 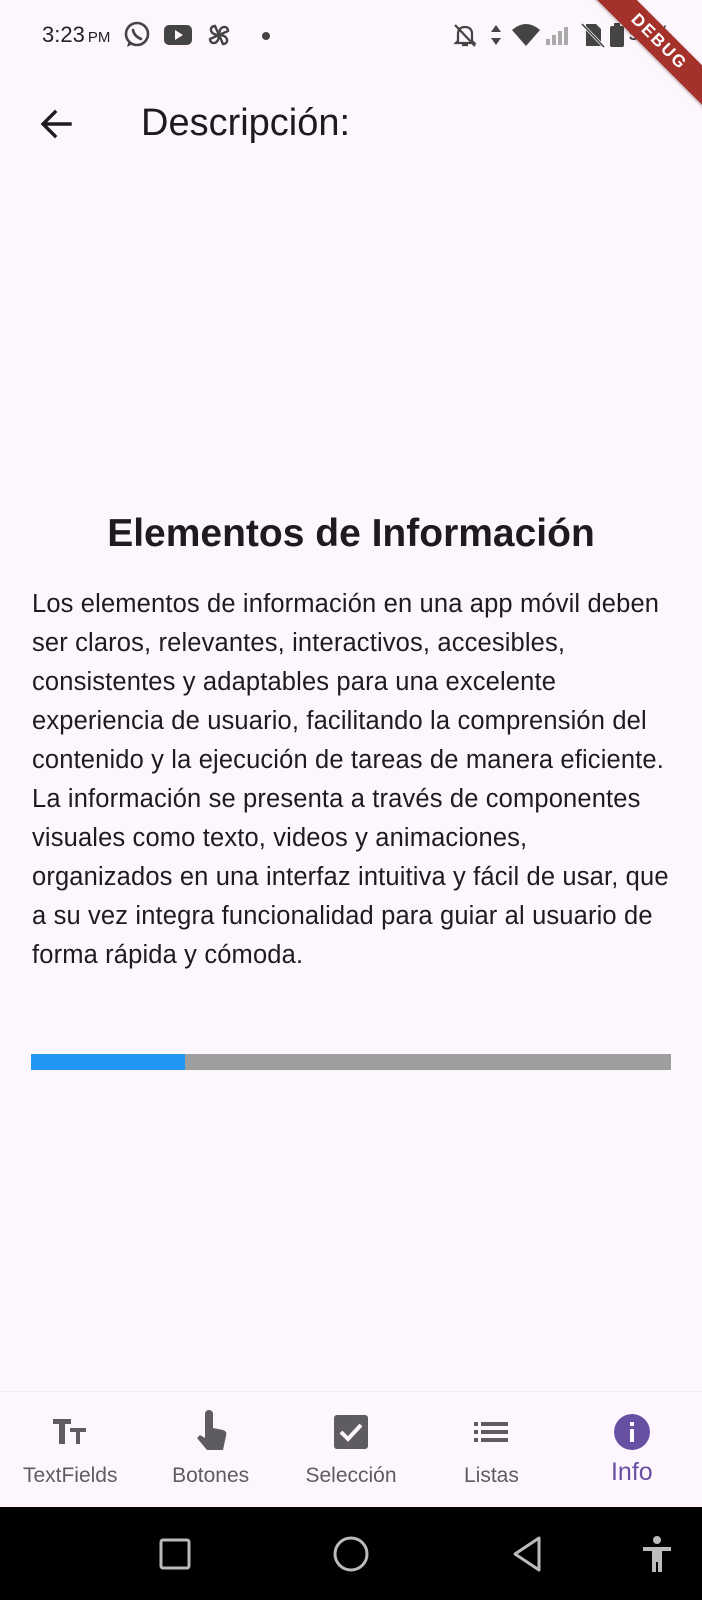 I want to click on nav-item-seleccion: Selección, so click(x=351, y=1449).